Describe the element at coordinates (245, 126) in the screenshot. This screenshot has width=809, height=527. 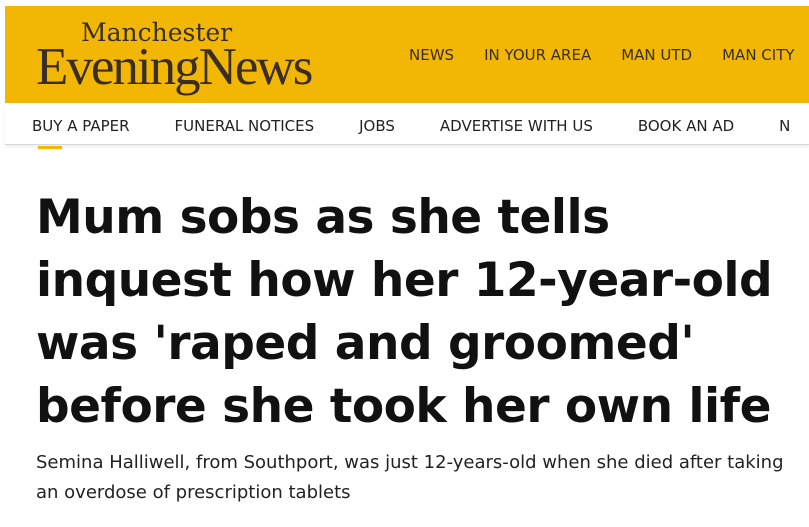
I see `secnav-item-funeral-notices: FUNERAL NOTICES` at that location.